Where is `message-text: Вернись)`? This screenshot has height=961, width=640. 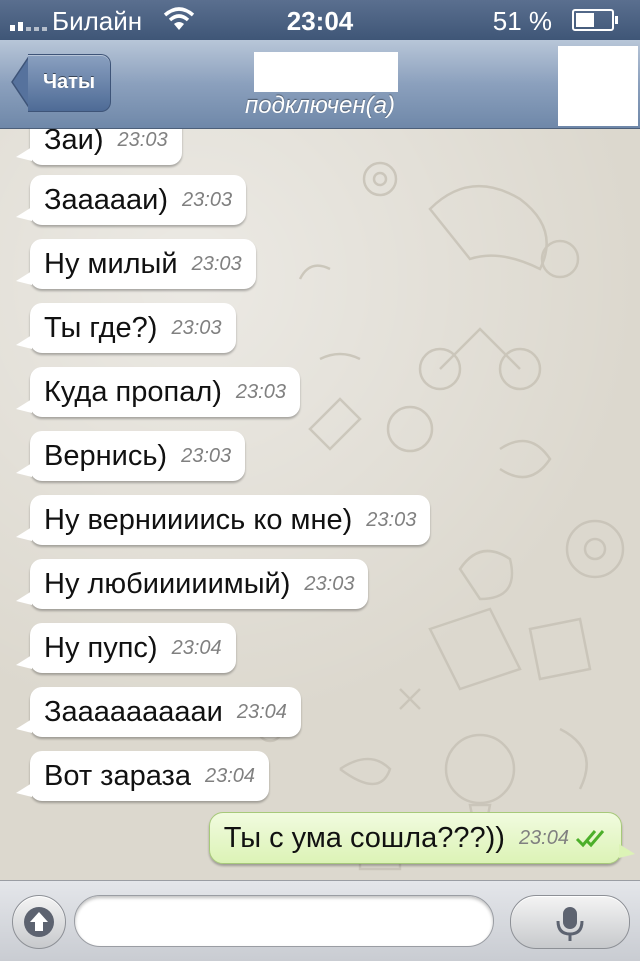
message-text: Вернись) is located at coordinates (106, 455).